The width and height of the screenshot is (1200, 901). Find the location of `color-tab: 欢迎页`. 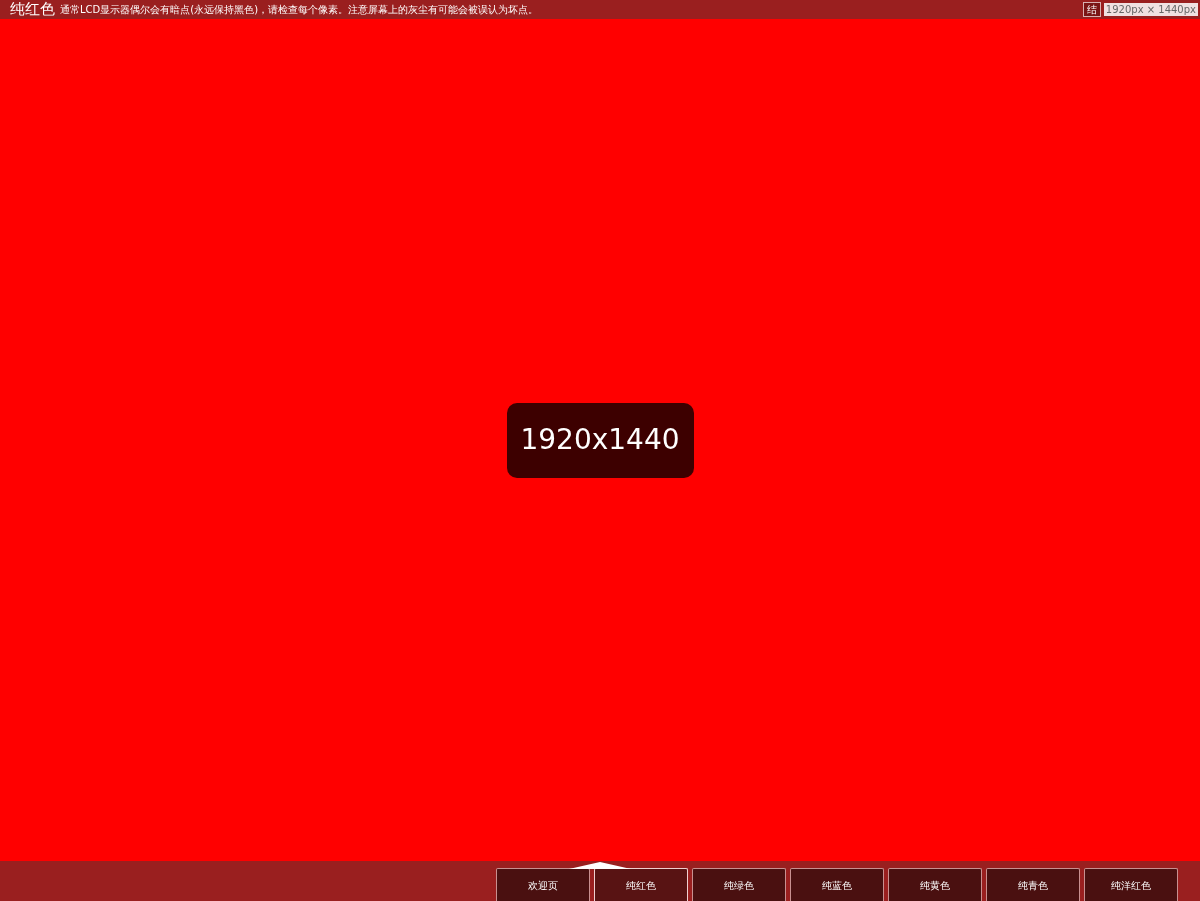

color-tab: 欢迎页 is located at coordinates (543, 884).